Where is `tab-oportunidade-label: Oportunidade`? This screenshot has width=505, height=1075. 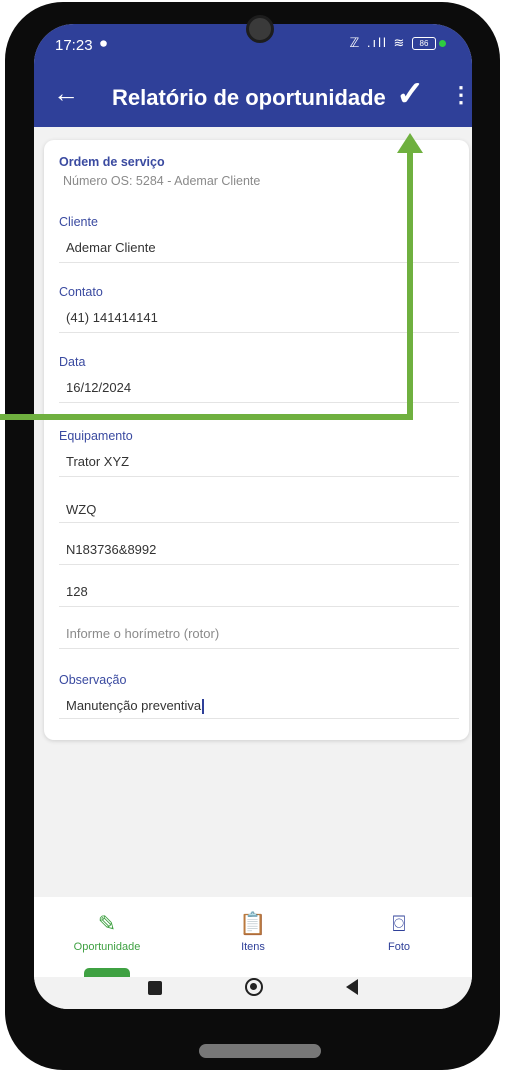 tab-oportunidade-label: Oportunidade is located at coordinates (107, 947).